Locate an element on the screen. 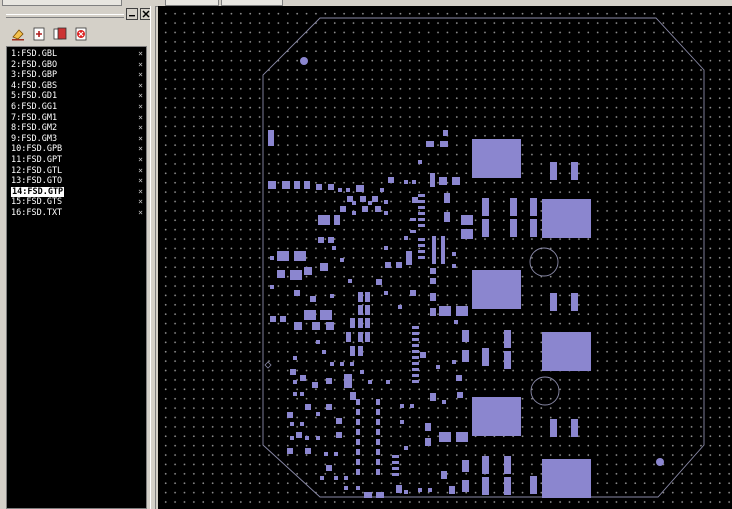 This screenshot has width=732, height=509. panel-titlebar is located at coordinates (78, 15).